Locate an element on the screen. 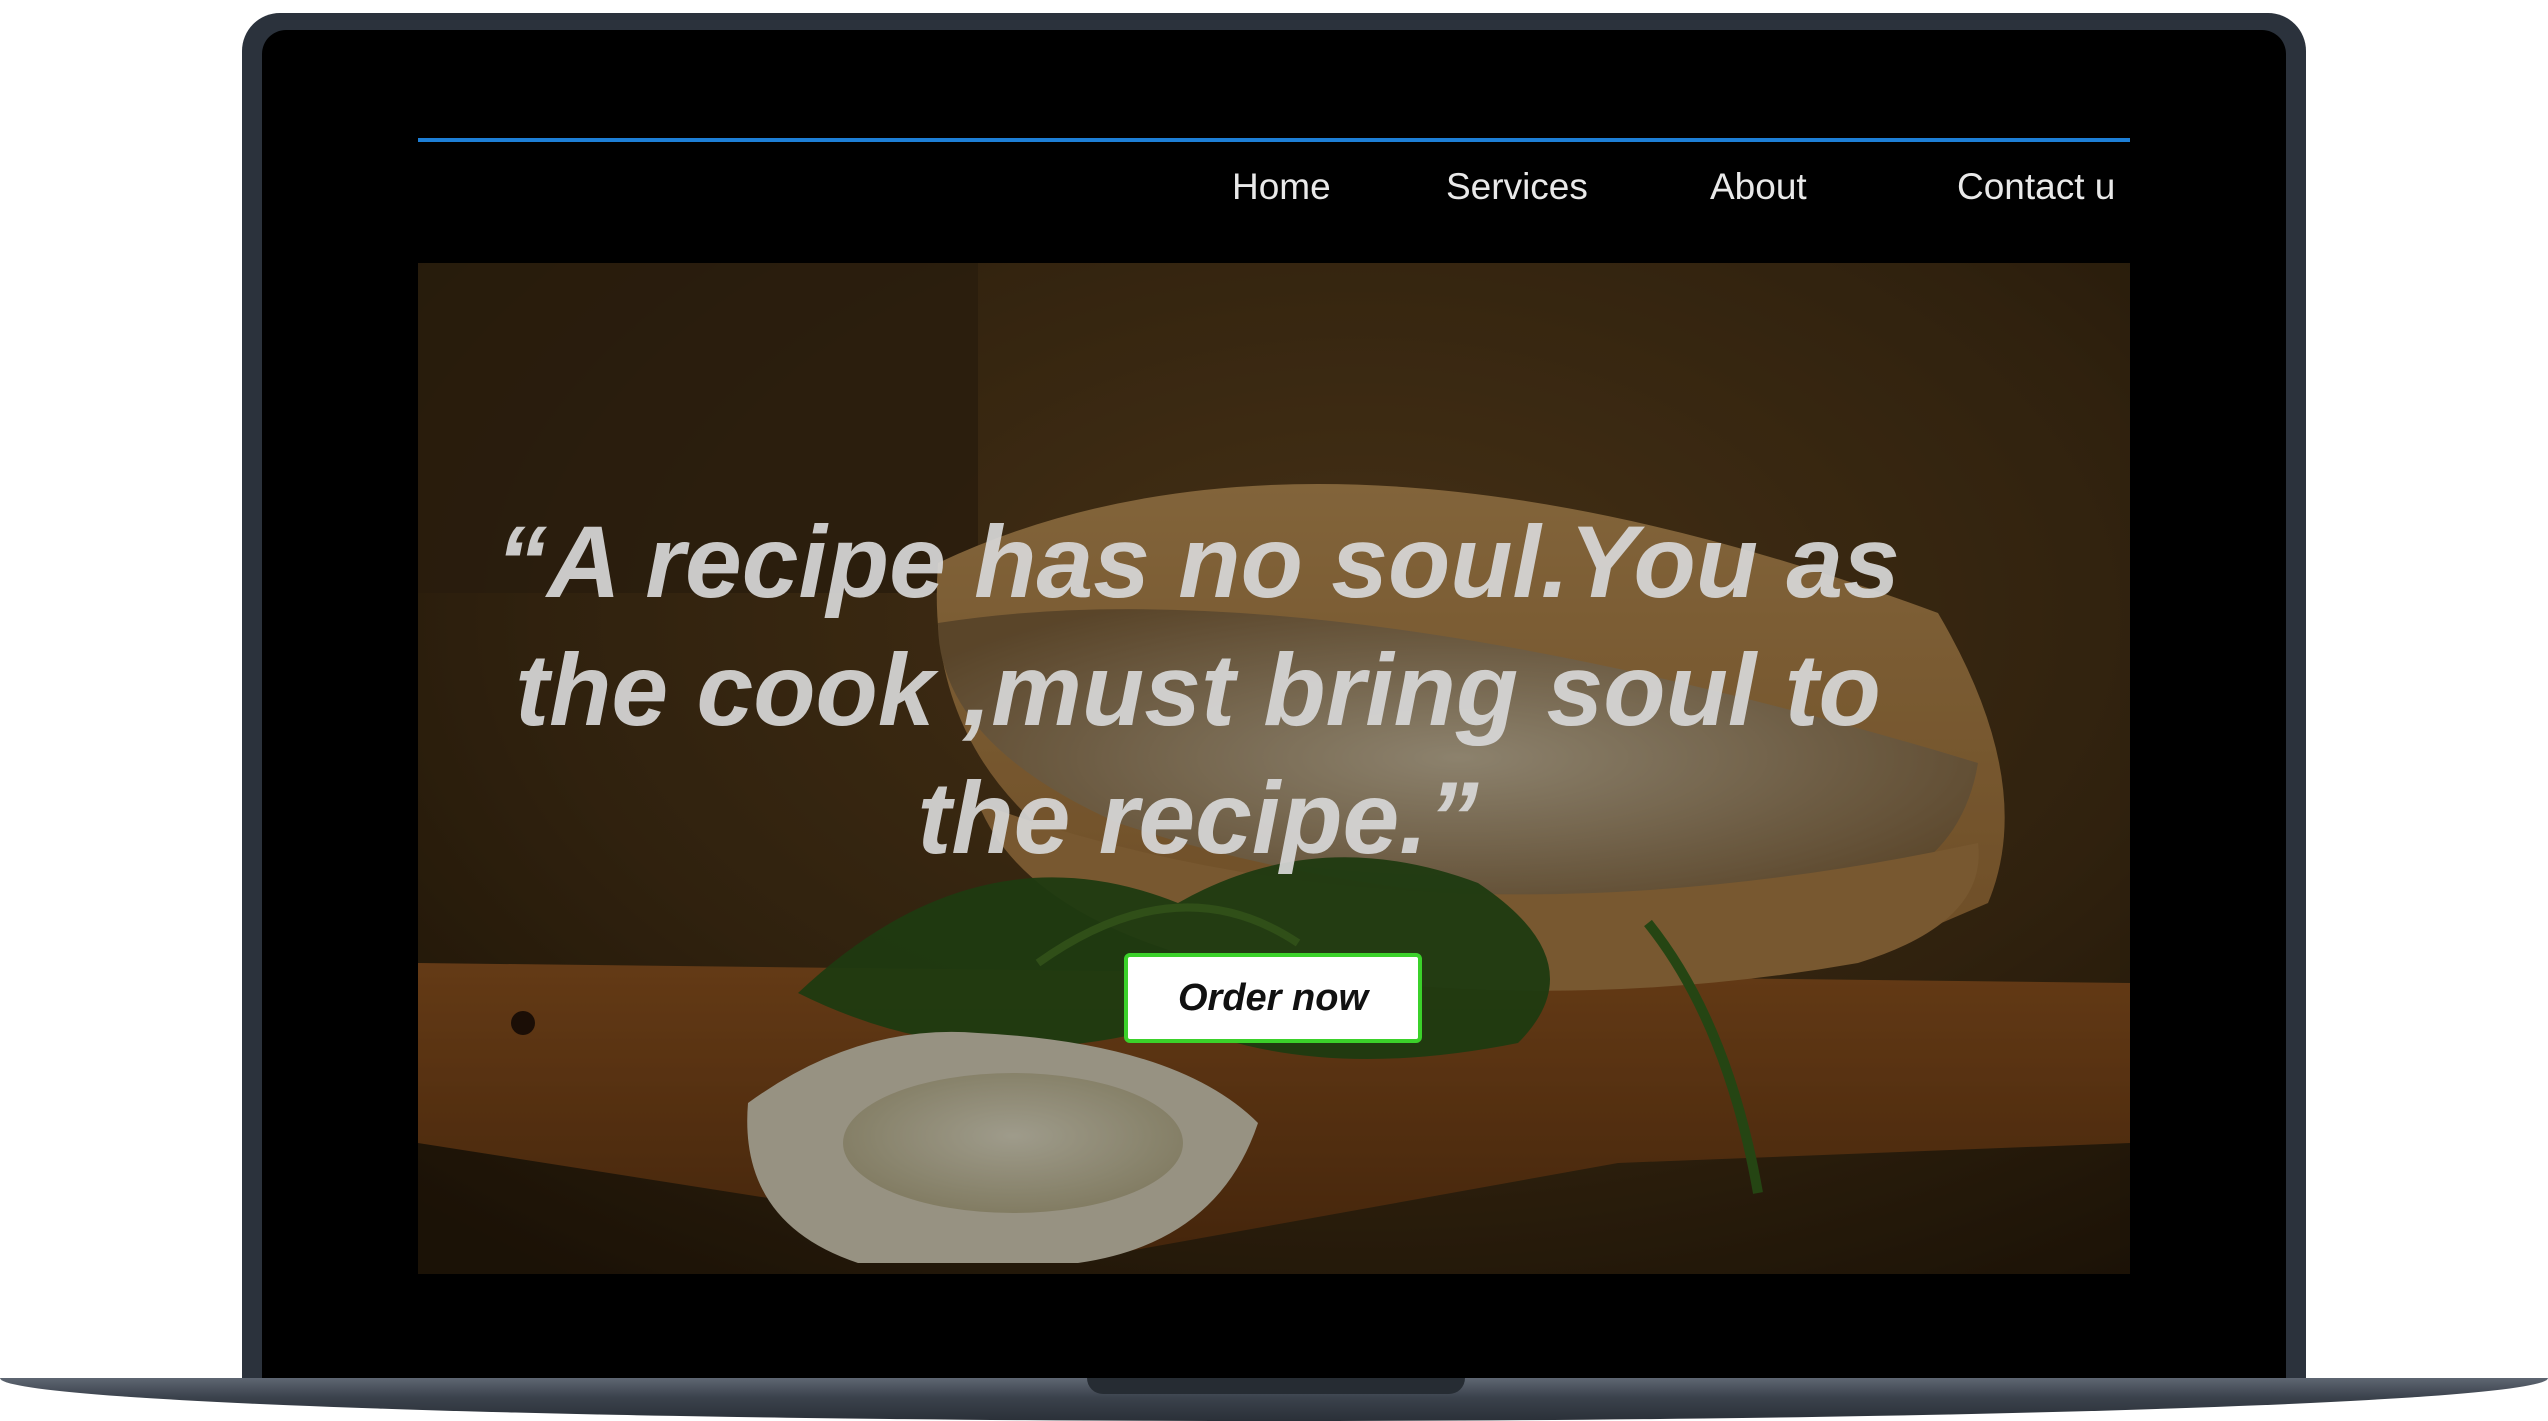 The height and width of the screenshot is (1421, 2548). order-now-button: Order now is located at coordinates (1273, 998).